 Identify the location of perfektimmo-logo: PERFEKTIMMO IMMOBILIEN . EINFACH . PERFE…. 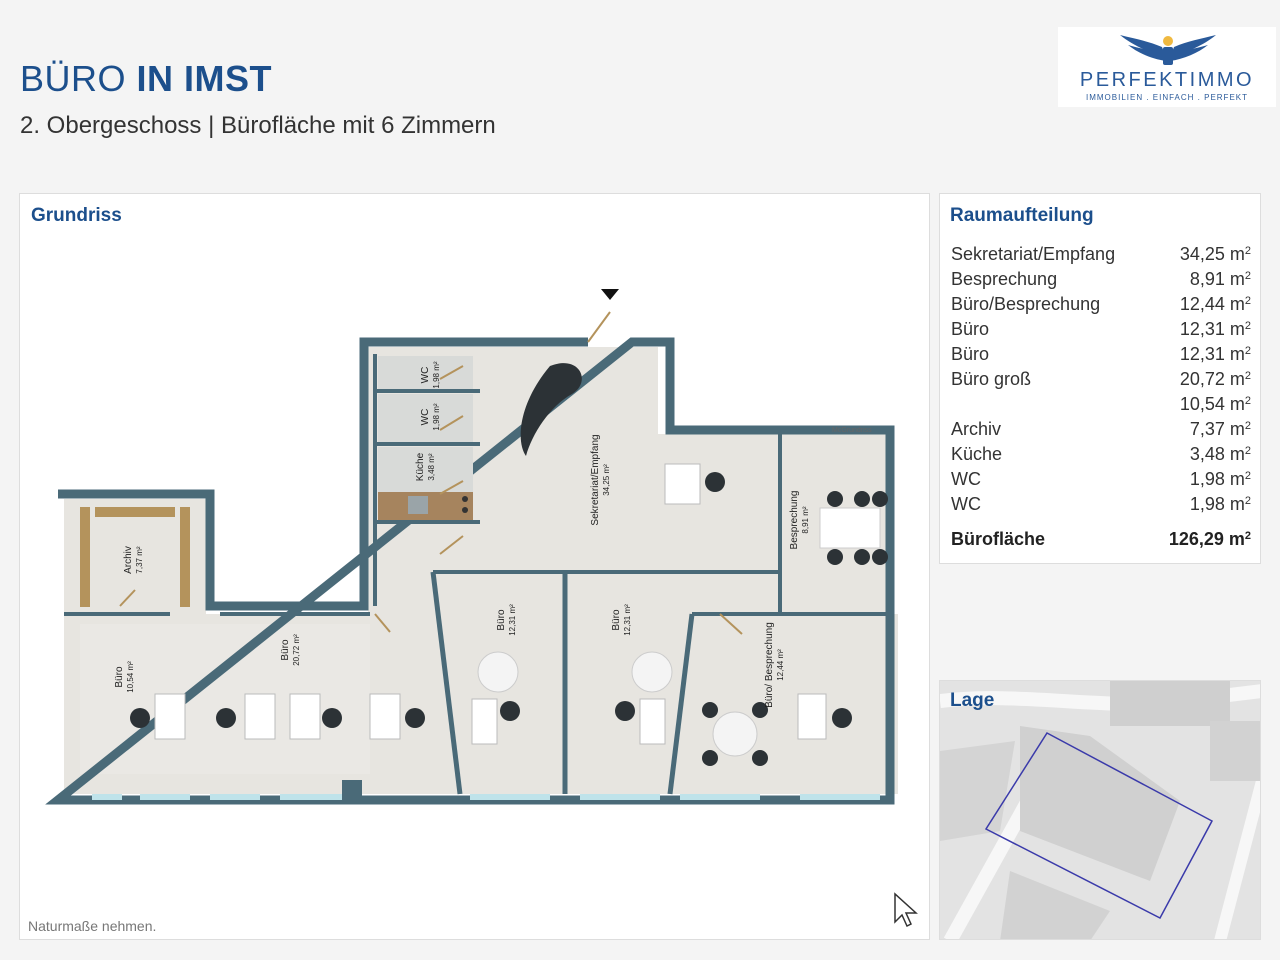
(1167, 67).